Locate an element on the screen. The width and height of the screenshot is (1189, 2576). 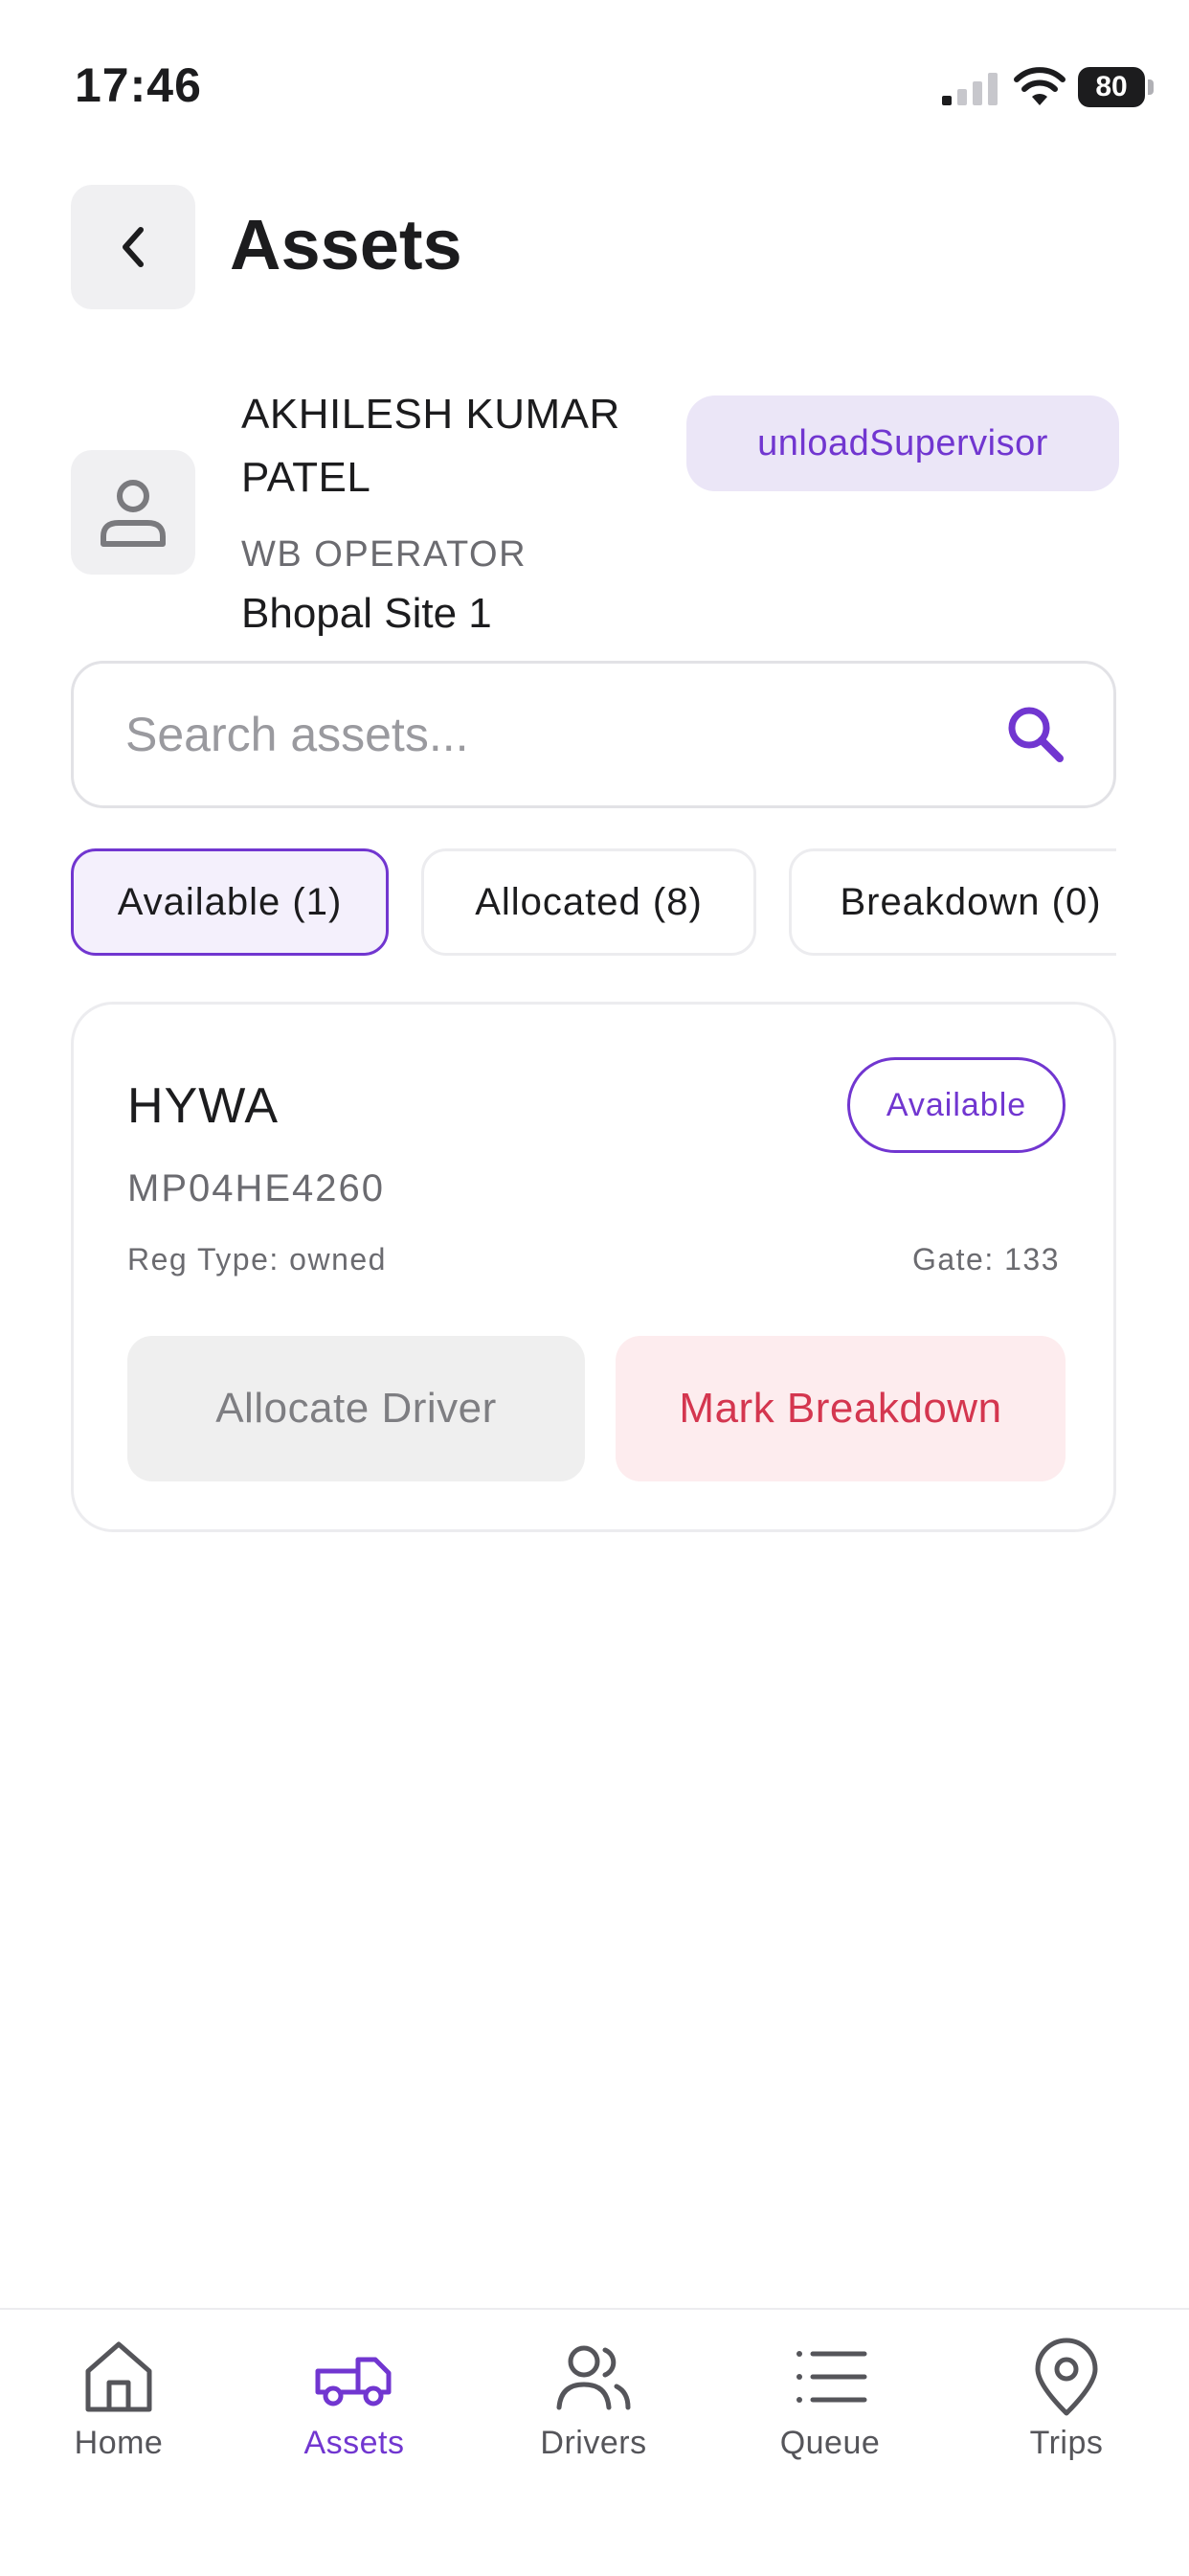
status-badge: Available is located at coordinates (956, 1105).